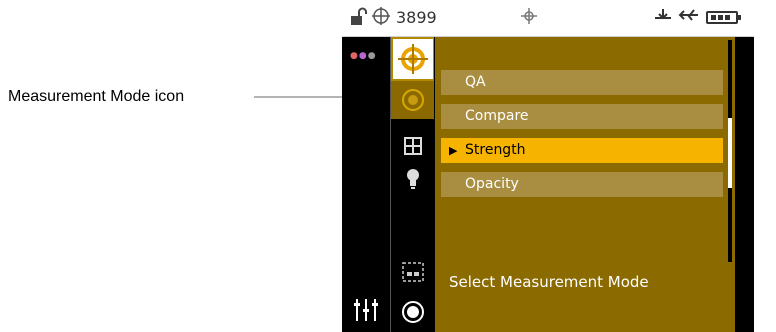 This screenshot has height=332, width=776. What do you see at coordinates (366, 184) in the screenshot?
I see `left-column: ●●●` at bounding box center [366, 184].